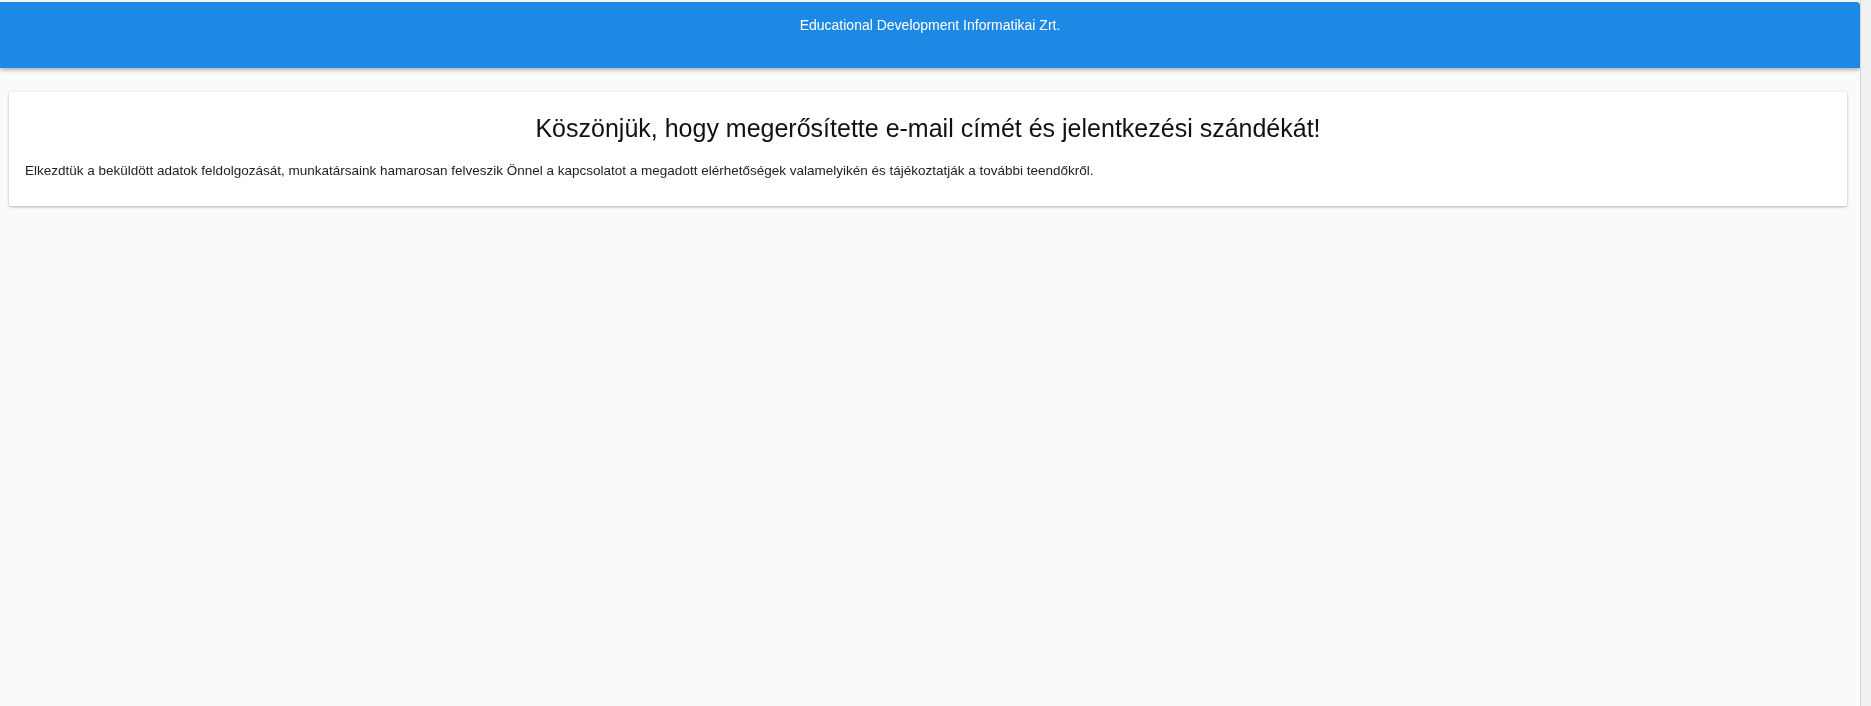 The width and height of the screenshot is (1871, 706). What do you see at coordinates (928, 128) in the screenshot?
I see `confirmation-heading: Köszönjük, hogy megerősítette e-mail címét és jelentkezési szándékát!` at bounding box center [928, 128].